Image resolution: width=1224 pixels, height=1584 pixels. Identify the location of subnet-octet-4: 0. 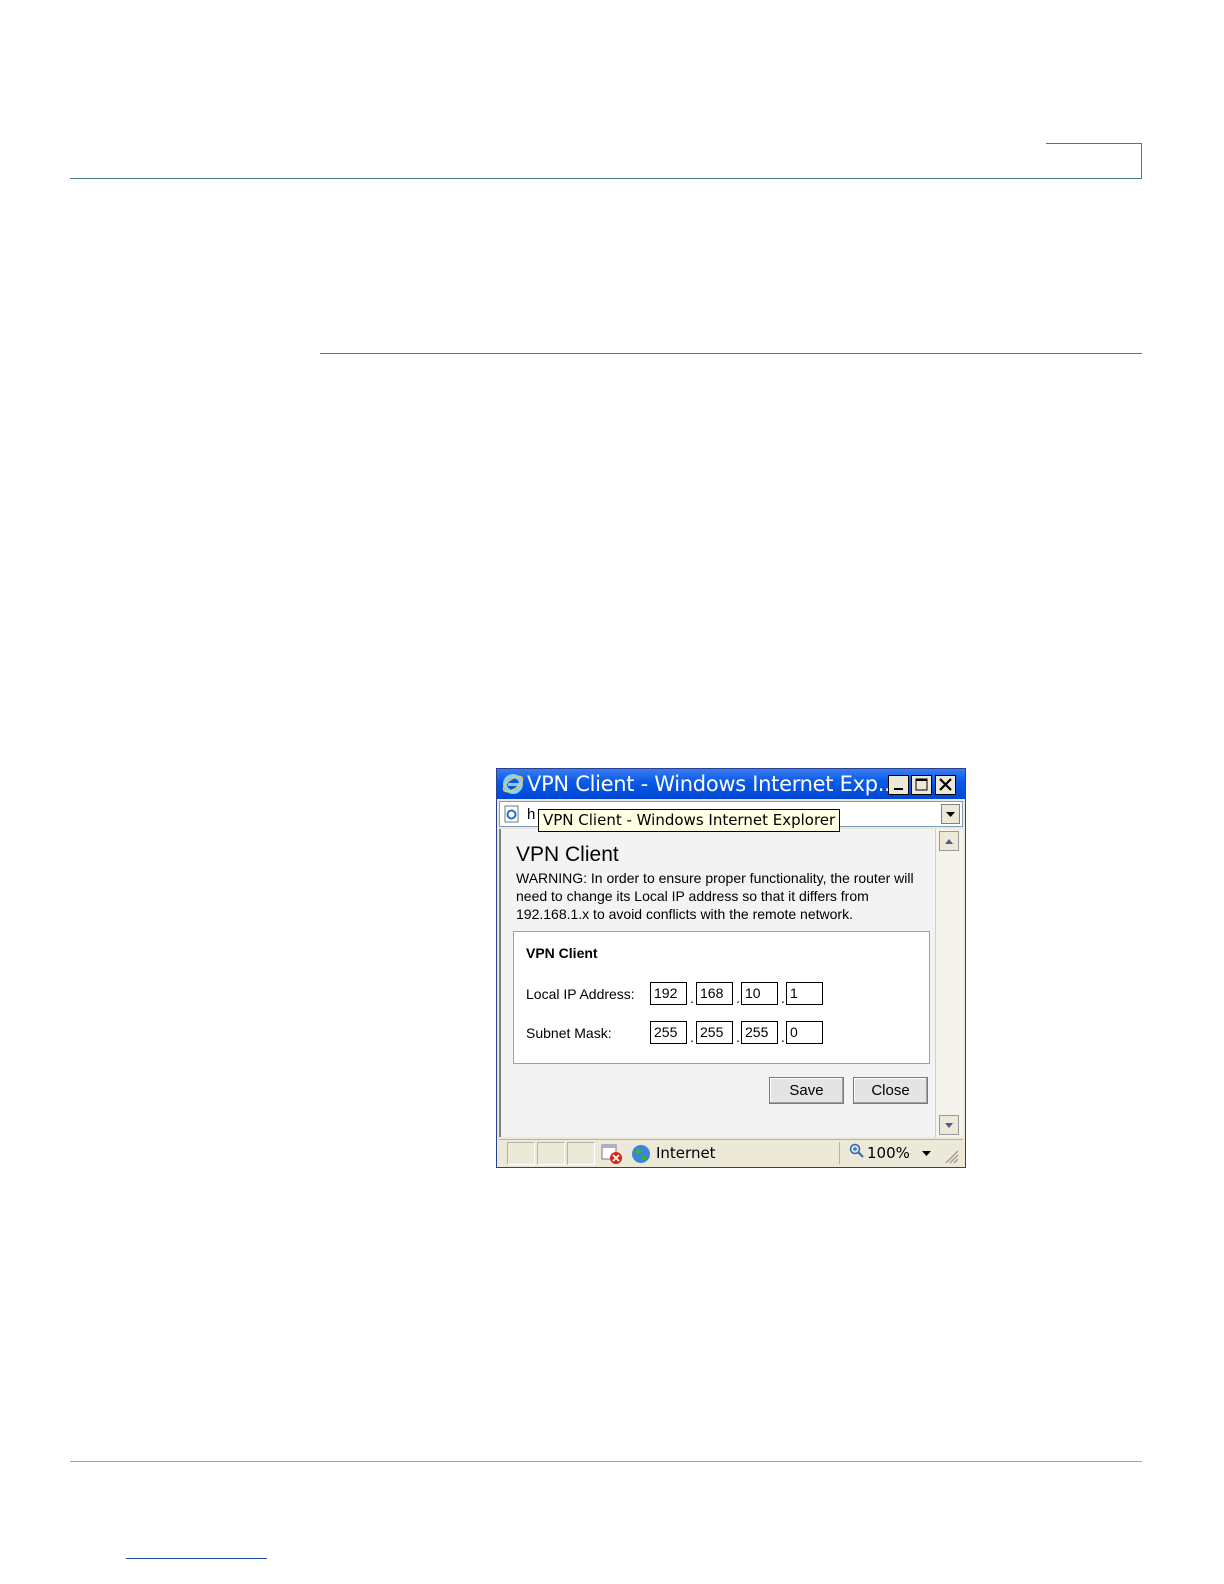
(804, 1032).